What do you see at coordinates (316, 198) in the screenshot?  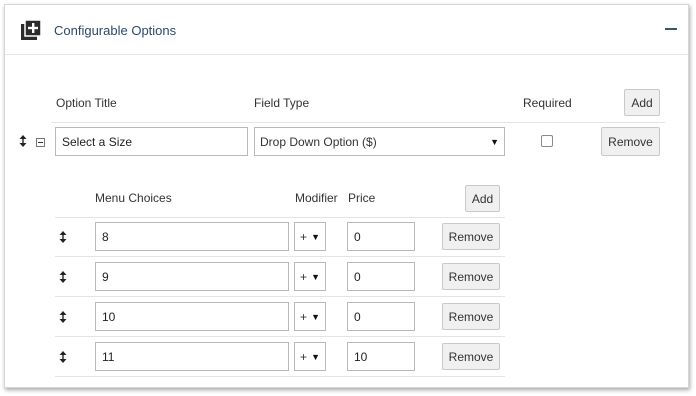 I see `modifier-header: Modifier` at bounding box center [316, 198].